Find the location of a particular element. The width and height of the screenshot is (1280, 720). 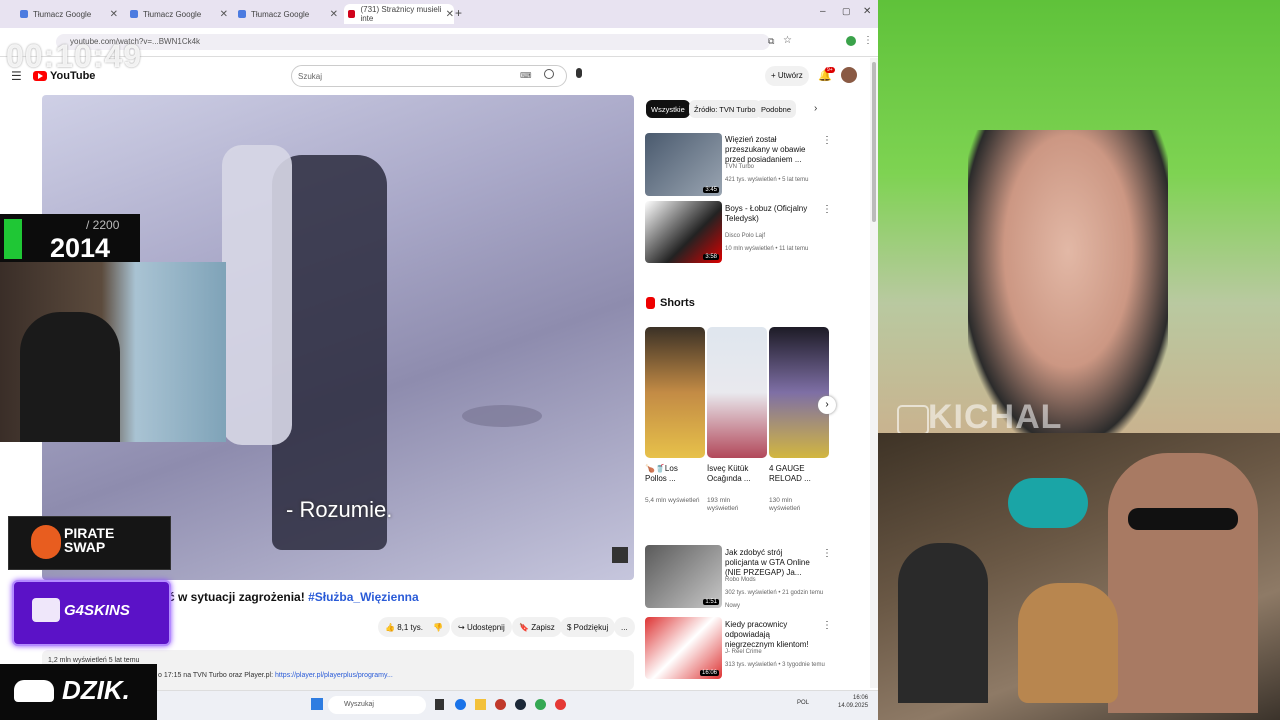

recommended-meta: 302 tys. wyświetleń • 21 godzin temu is located at coordinates (774, 593).